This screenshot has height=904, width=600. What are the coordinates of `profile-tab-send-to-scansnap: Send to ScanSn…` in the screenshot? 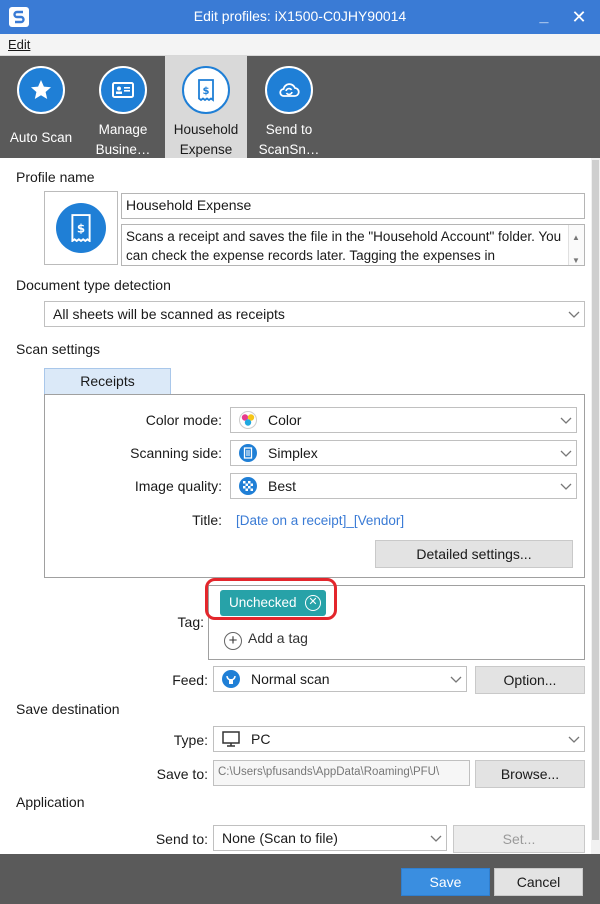 It's located at (289, 107).